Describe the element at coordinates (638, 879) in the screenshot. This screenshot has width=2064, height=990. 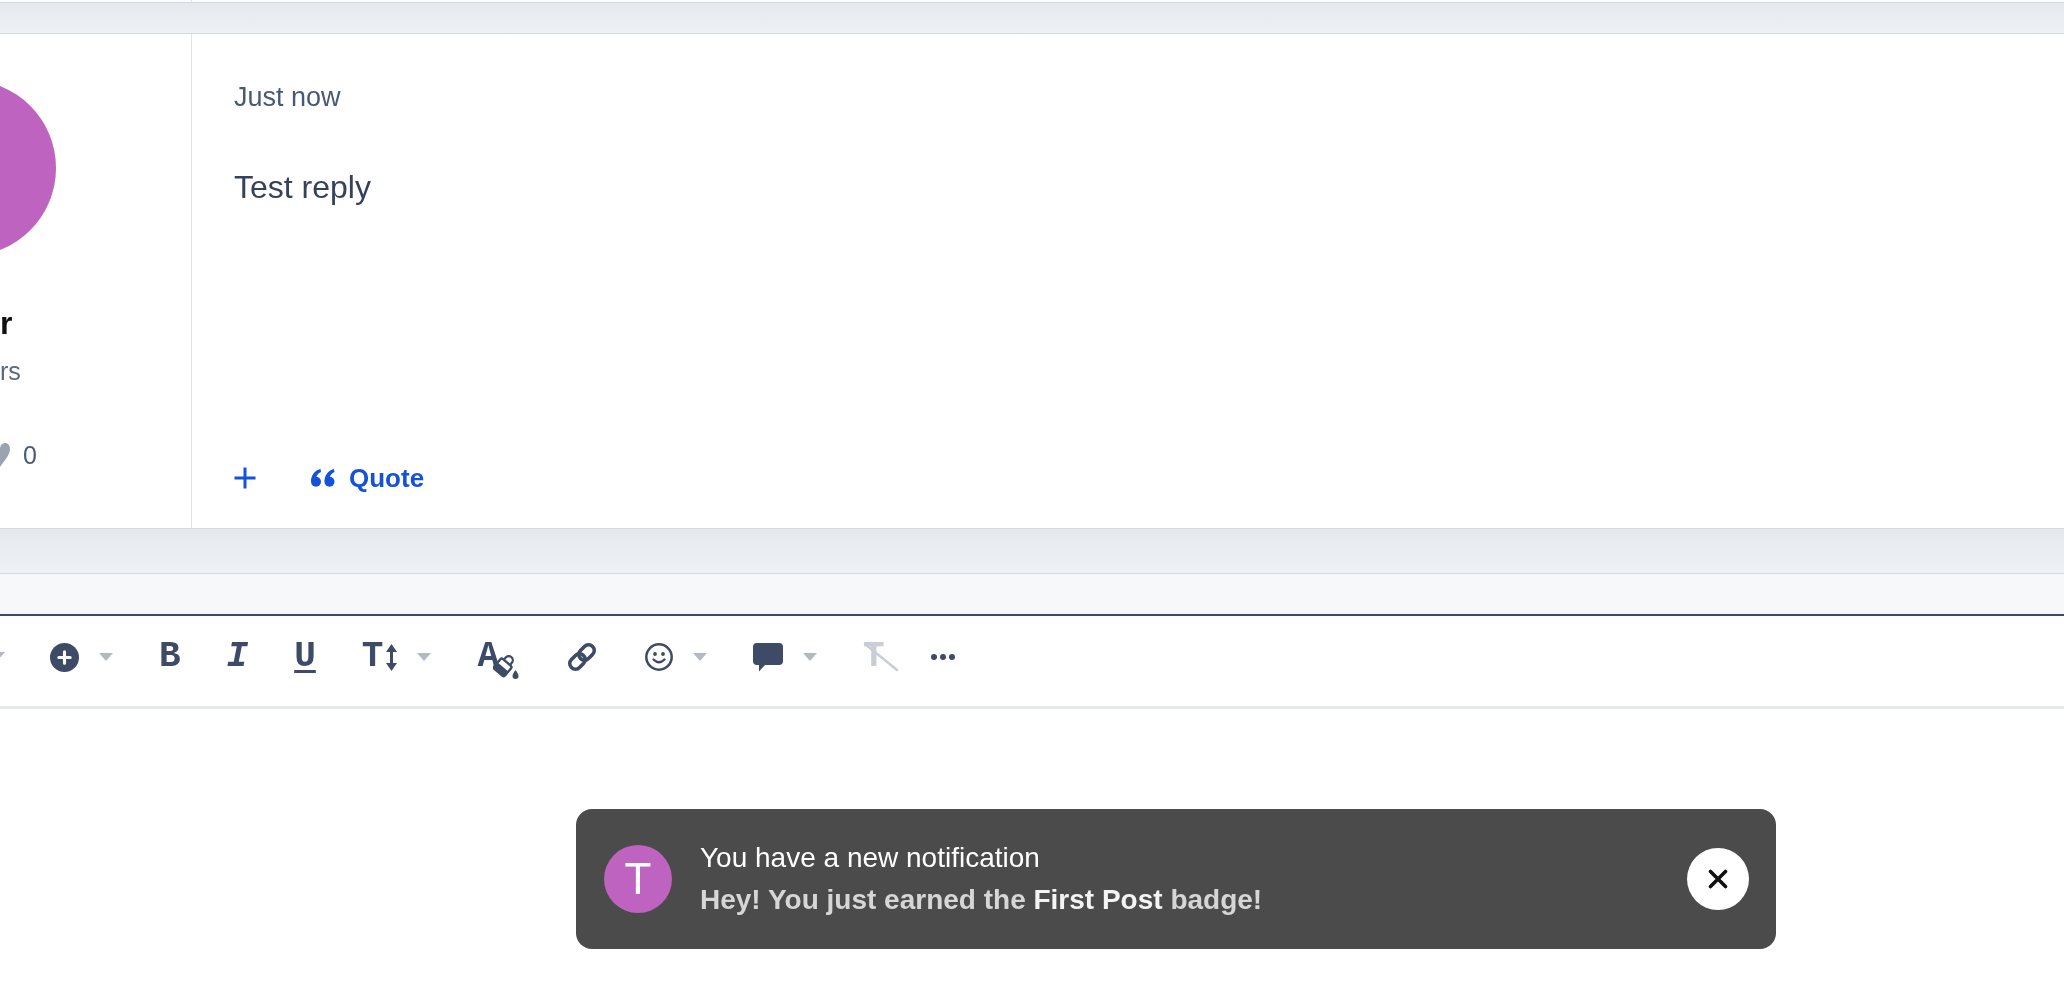
I see `avatar: T` at that location.